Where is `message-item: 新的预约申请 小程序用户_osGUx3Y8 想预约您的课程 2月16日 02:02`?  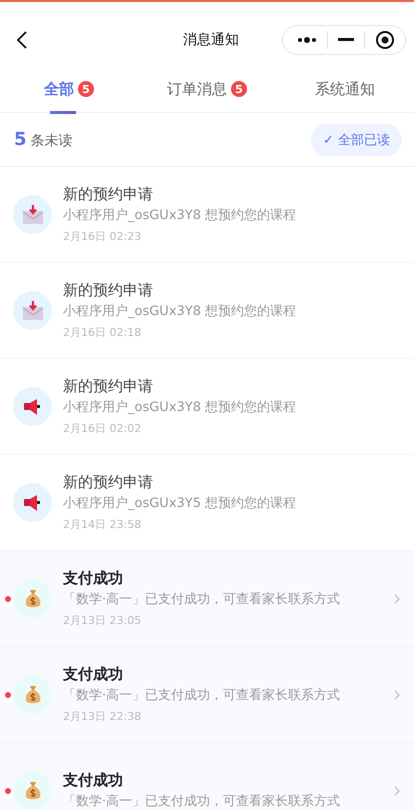 message-item: 新的预约申请 小程序用户_osGUx3Y8 想预约您的课程 2月16日 02:02 is located at coordinates (207, 407).